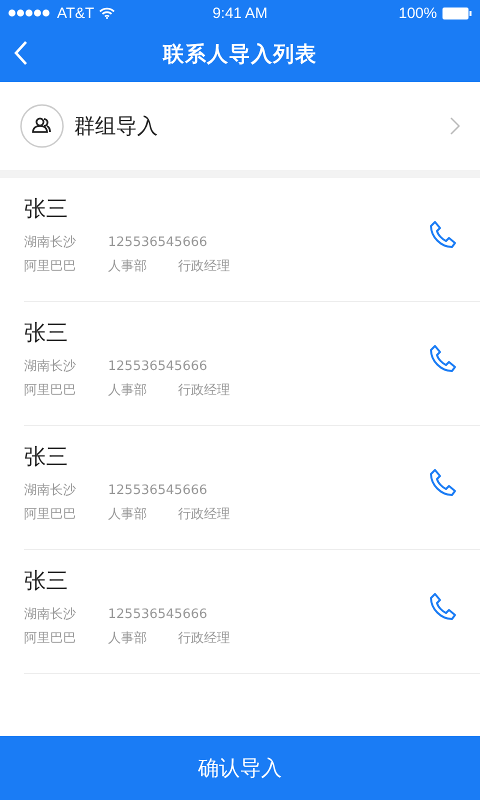 The image size is (480, 800). What do you see at coordinates (116, 126) in the screenshot?
I see `group-import-label: 群组导入` at bounding box center [116, 126].